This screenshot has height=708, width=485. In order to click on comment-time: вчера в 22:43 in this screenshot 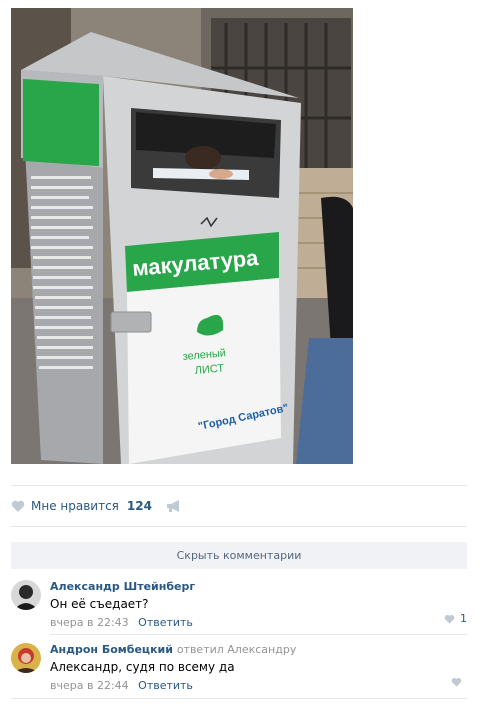, I will do `click(89, 622)`.